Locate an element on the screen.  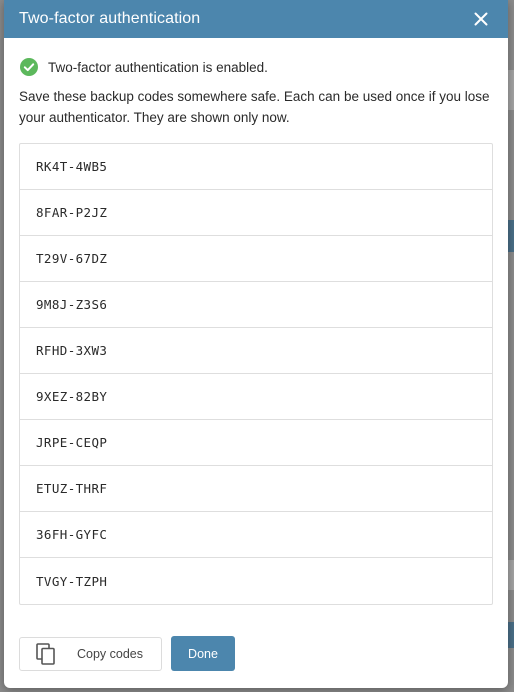
backup-code-row: RK4T-4WB5 is located at coordinates (256, 167).